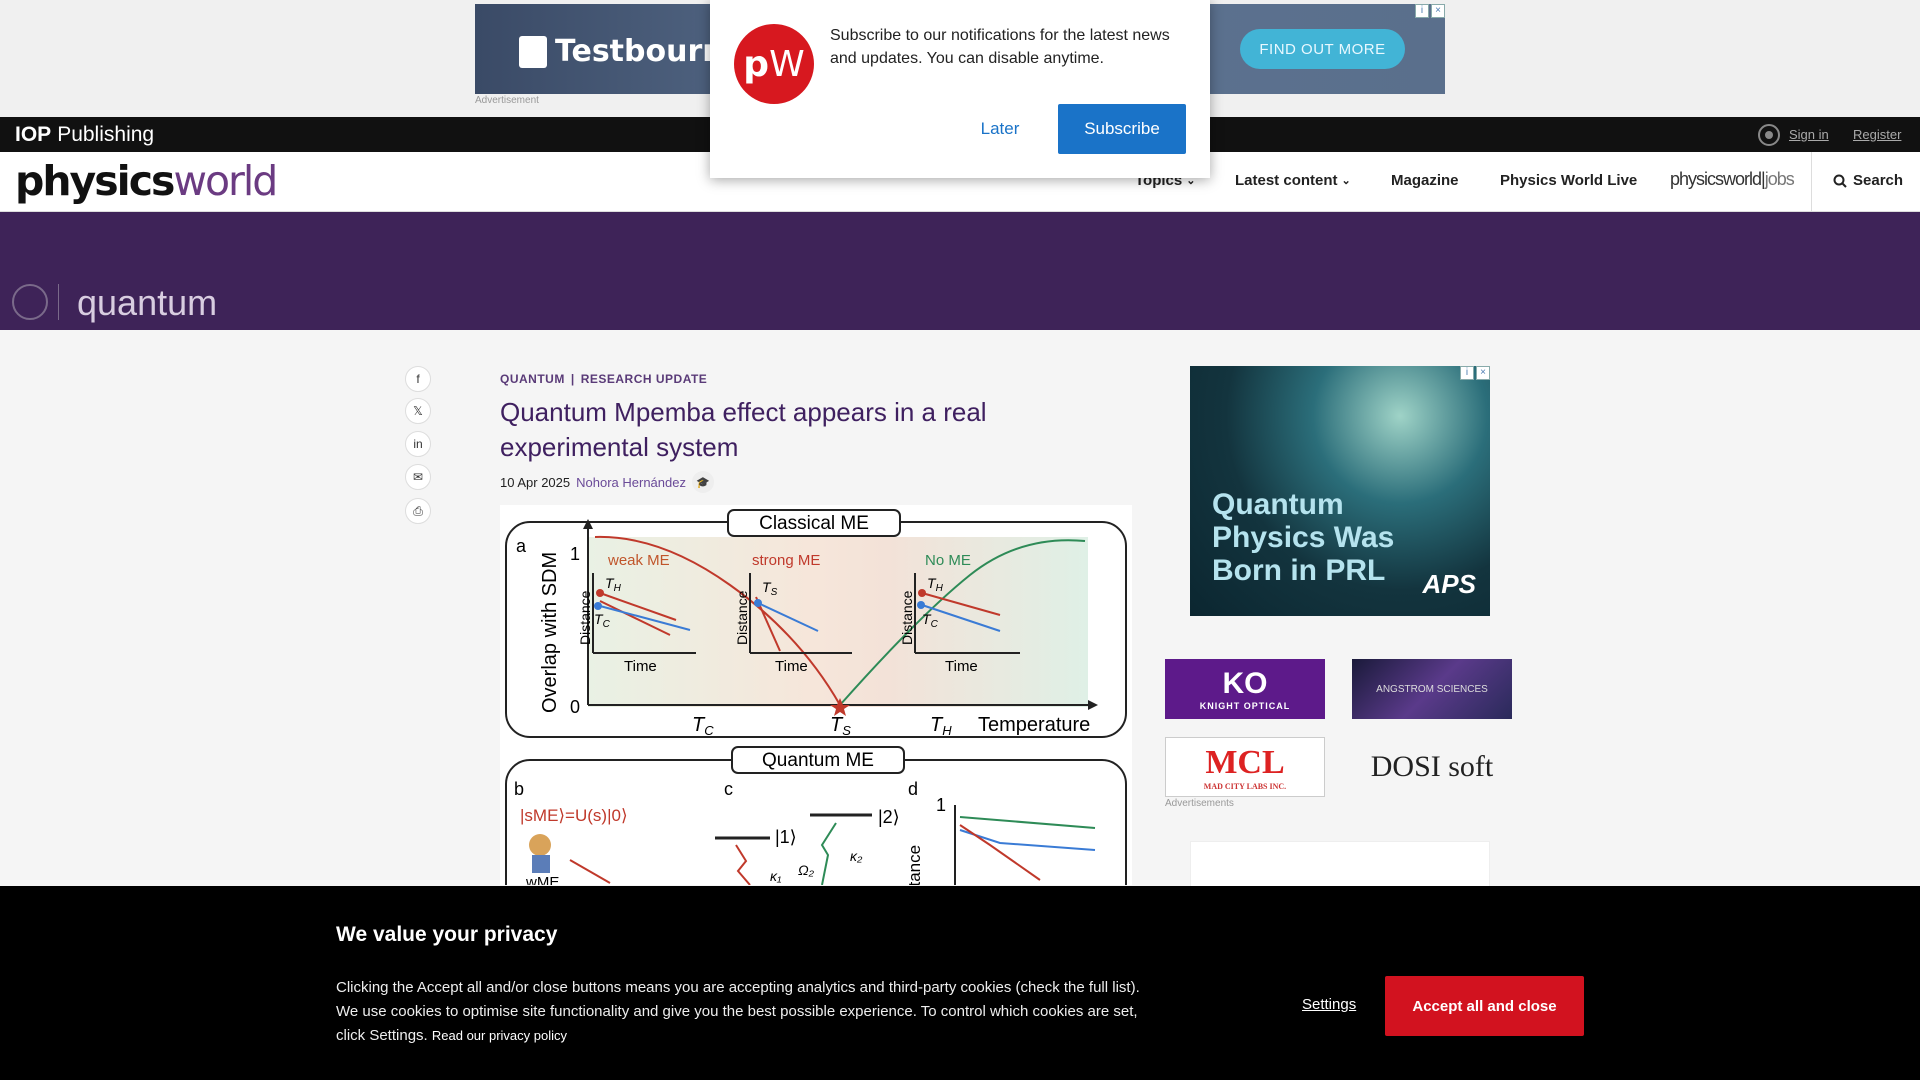  What do you see at coordinates (742, 617) in the screenshot?
I see `inset-strong-ylabel: Distance` at bounding box center [742, 617].